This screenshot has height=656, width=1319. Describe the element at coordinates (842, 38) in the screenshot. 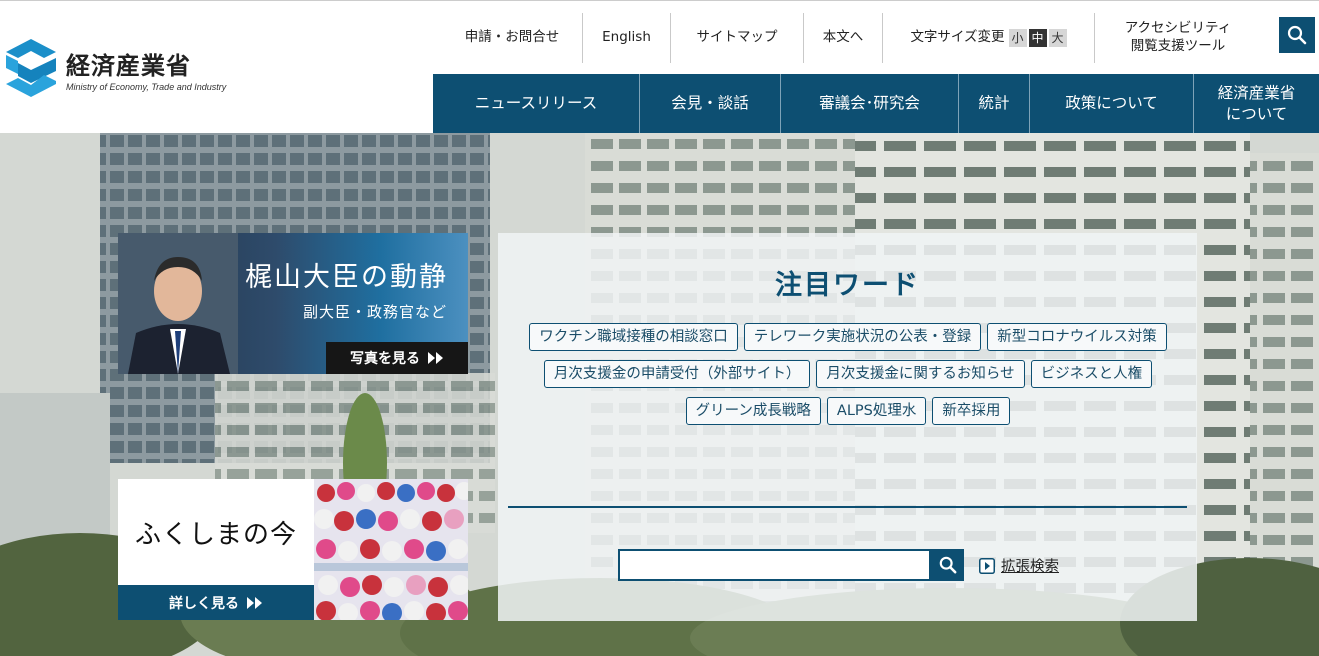

I see `skip-to-main-link: 本文へ` at that location.